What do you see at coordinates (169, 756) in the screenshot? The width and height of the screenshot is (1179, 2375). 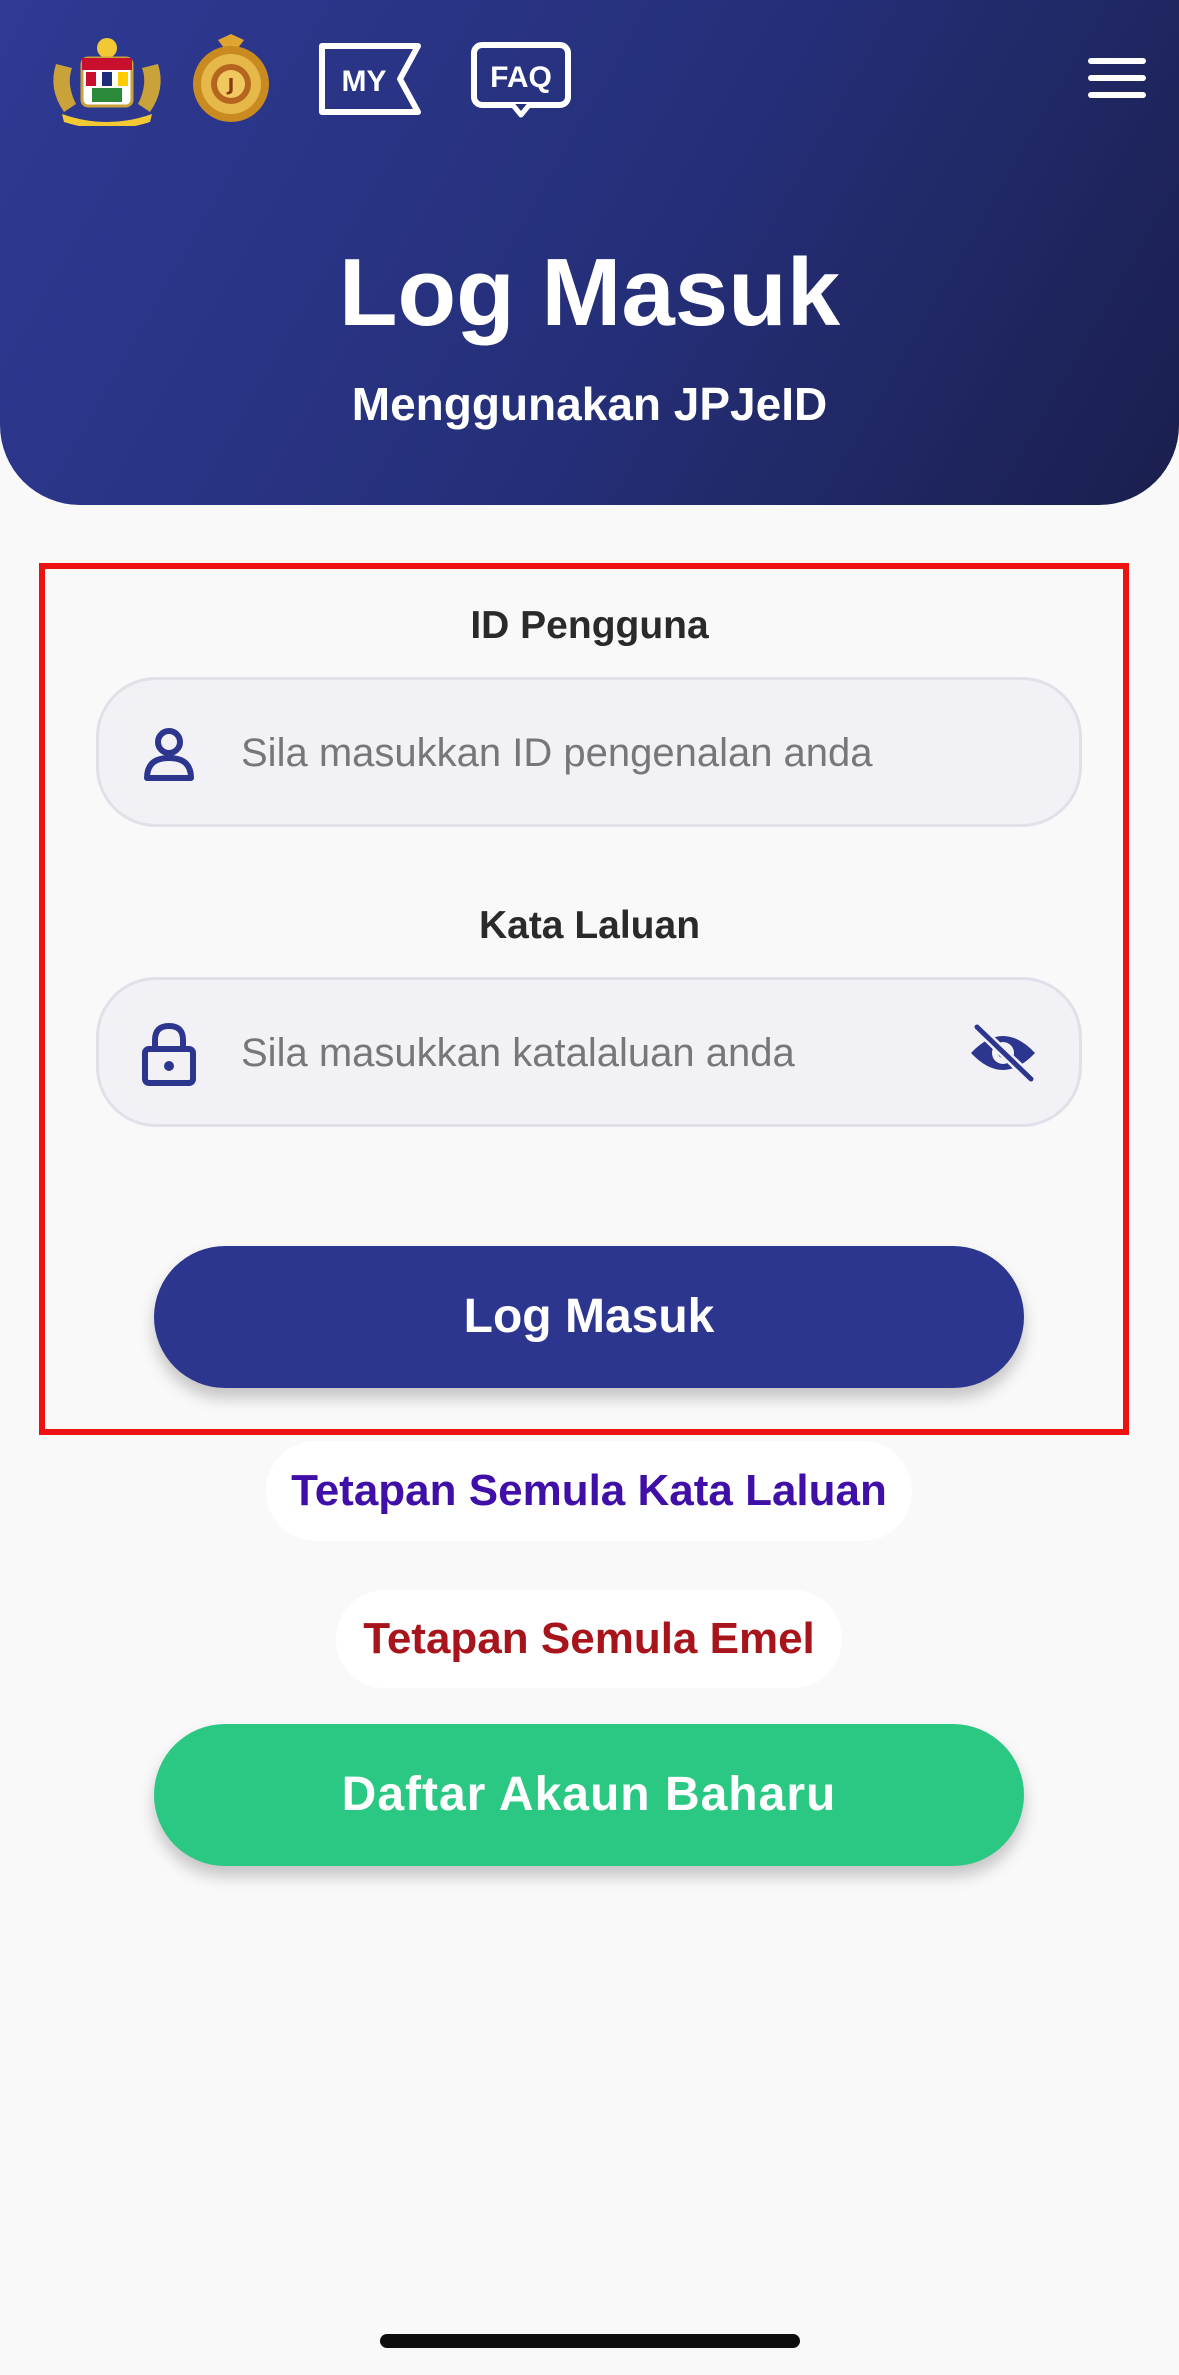 I see `user-icon` at bounding box center [169, 756].